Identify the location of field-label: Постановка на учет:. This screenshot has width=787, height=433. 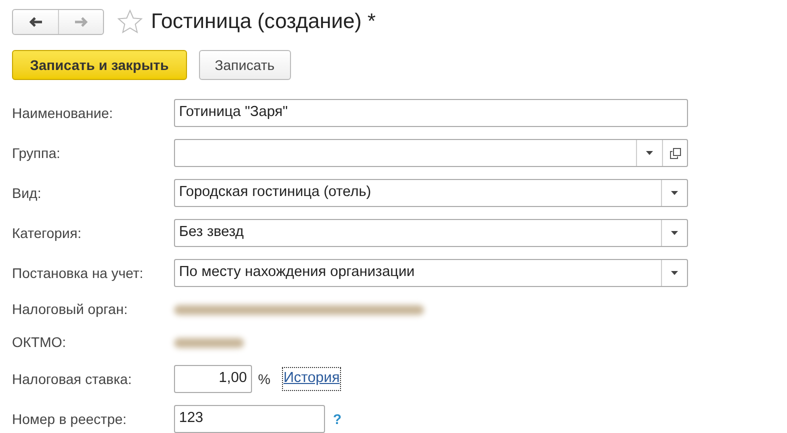
(78, 273).